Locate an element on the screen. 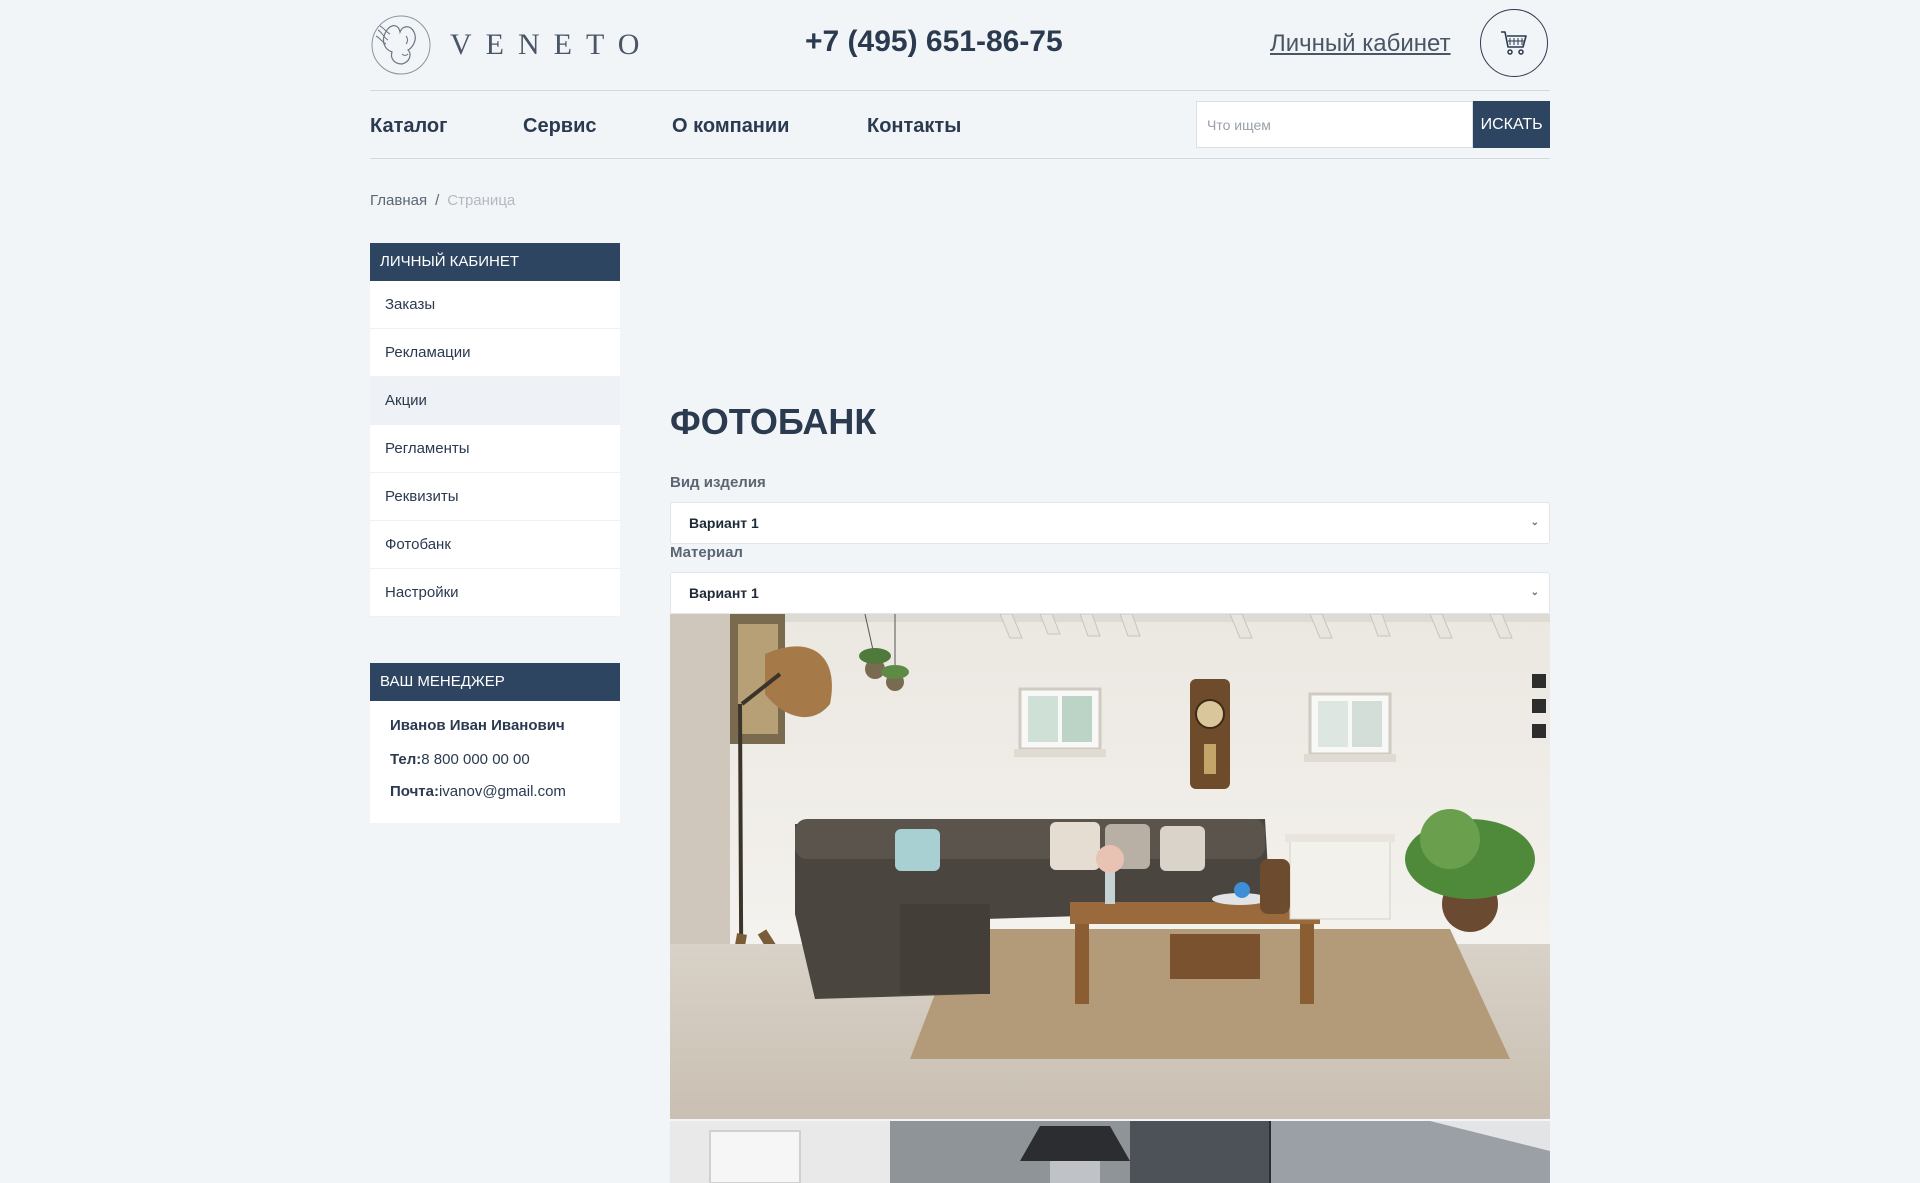 This screenshot has width=1920, height=1183. cart-button is located at coordinates (1514, 43).